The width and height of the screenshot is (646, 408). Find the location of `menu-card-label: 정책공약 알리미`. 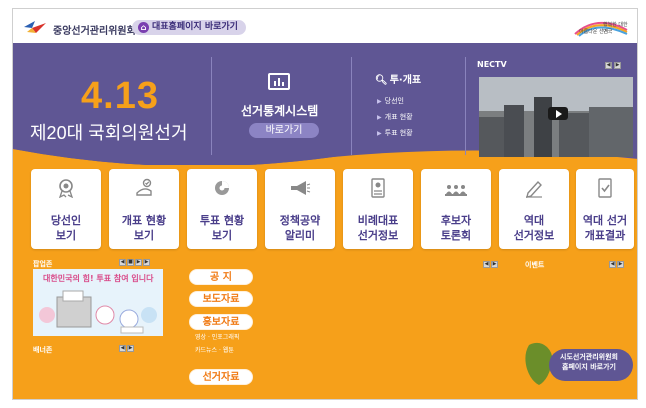

menu-card-label: 정책공약 알리미 is located at coordinates (300, 228).